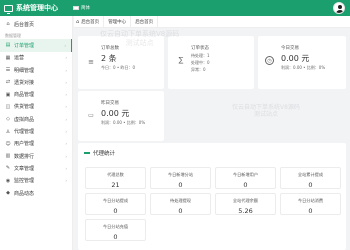 The image size is (350, 250). Describe the element at coordinates (24, 82) in the screenshot. I see `sidebar-item-label: 透货对接` at that location.